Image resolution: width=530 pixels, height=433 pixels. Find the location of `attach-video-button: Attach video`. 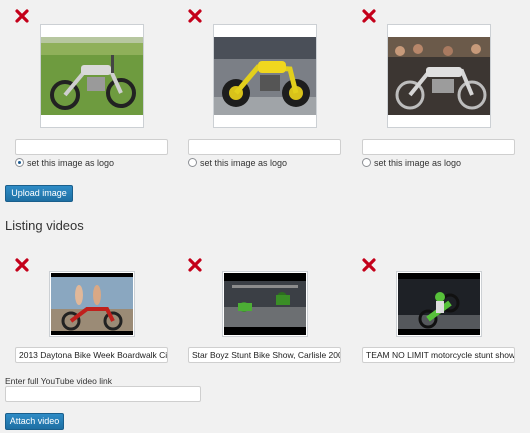

attach-video-button: Attach video is located at coordinates (34, 421).